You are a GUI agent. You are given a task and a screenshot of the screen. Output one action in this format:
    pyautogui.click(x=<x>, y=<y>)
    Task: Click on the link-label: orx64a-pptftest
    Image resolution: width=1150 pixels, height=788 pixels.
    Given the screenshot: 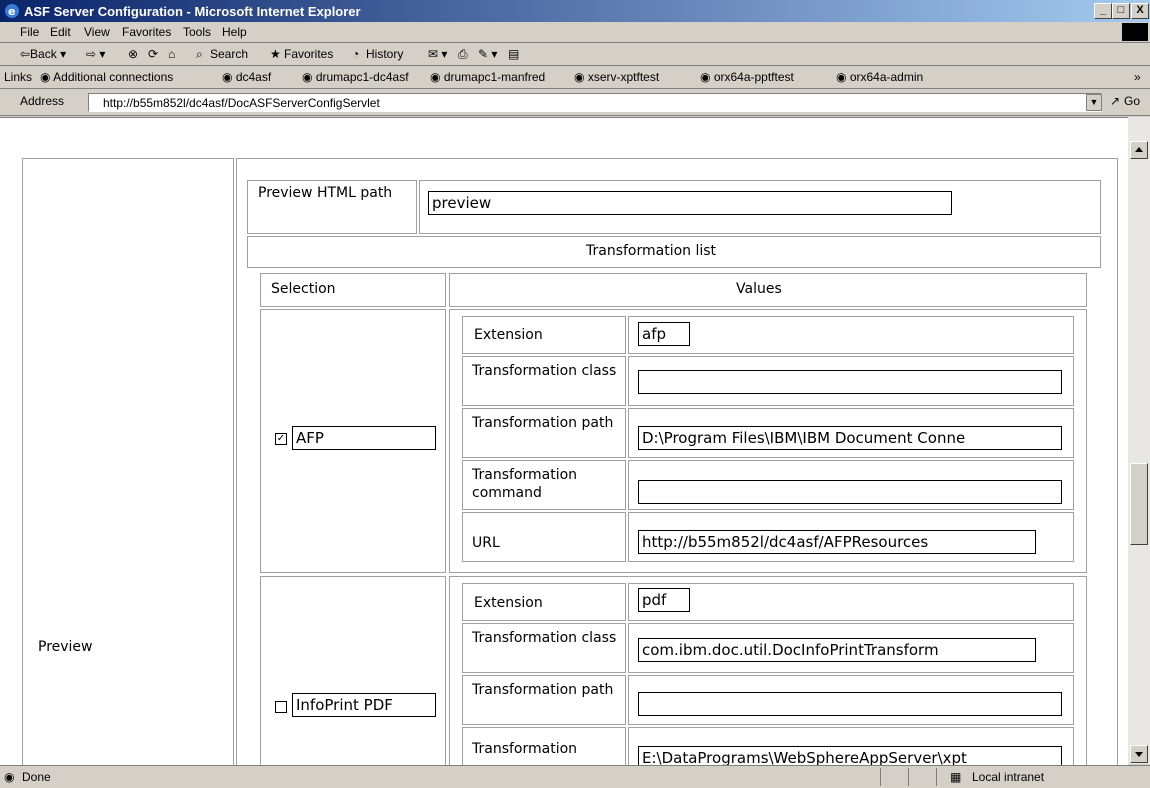 What is the action you would take?
    pyautogui.click(x=753, y=77)
    